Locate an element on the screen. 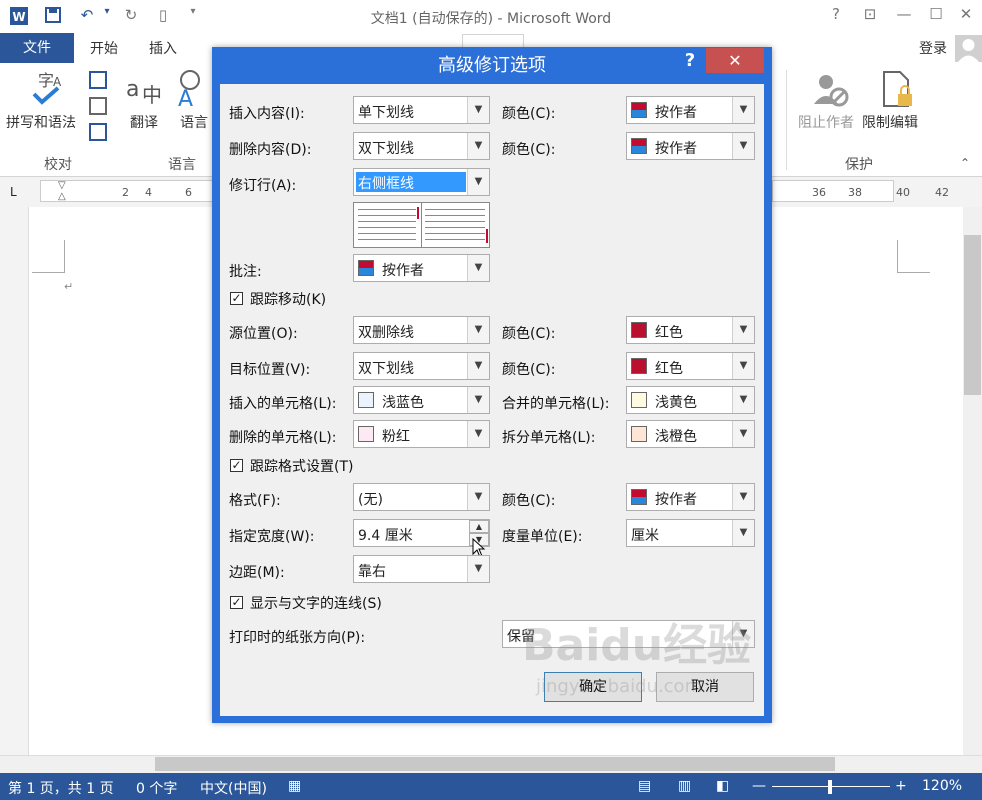 The width and height of the screenshot is (982, 800). formatting-value: (无) is located at coordinates (370, 500).